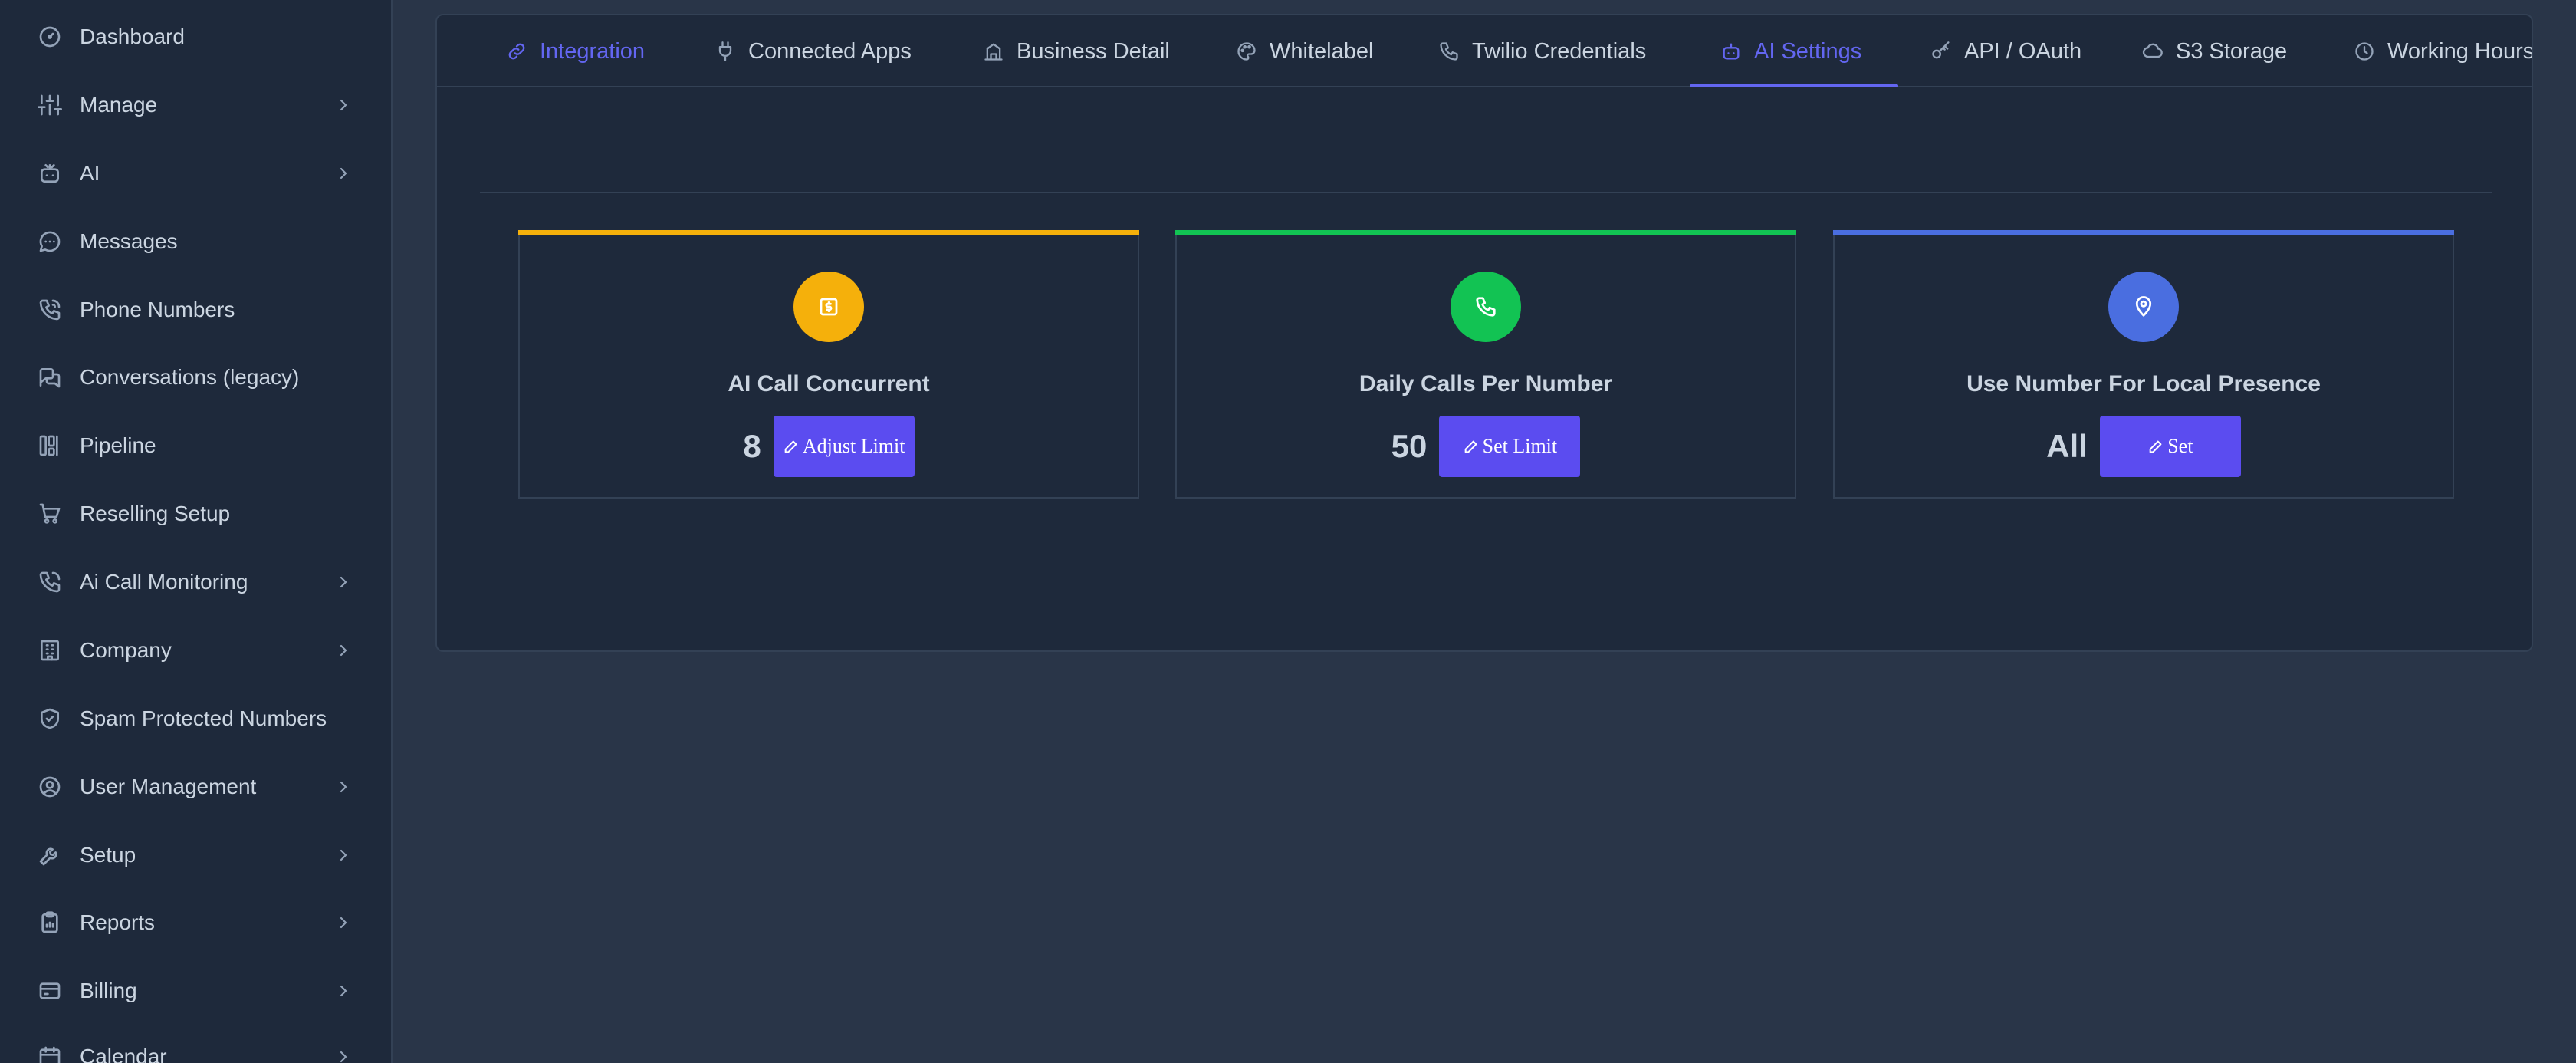 Image resolution: width=2576 pixels, height=1063 pixels. Describe the element at coordinates (157, 309) in the screenshot. I see `sidebar-item-label: Phone Numbers` at that location.